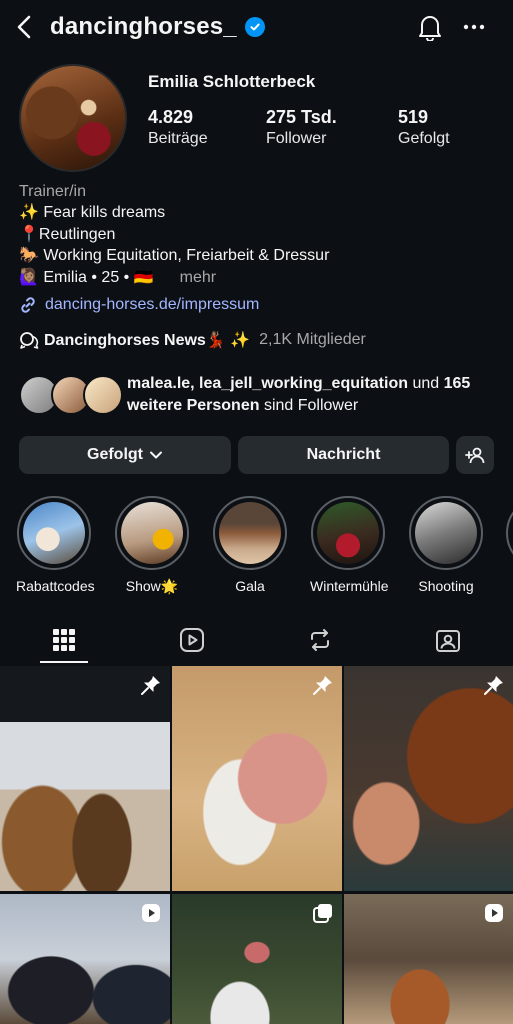  What do you see at coordinates (312, 339) in the screenshot?
I see `channel-members: 2,1K Mitglieder` at bounding box center [312, 339].